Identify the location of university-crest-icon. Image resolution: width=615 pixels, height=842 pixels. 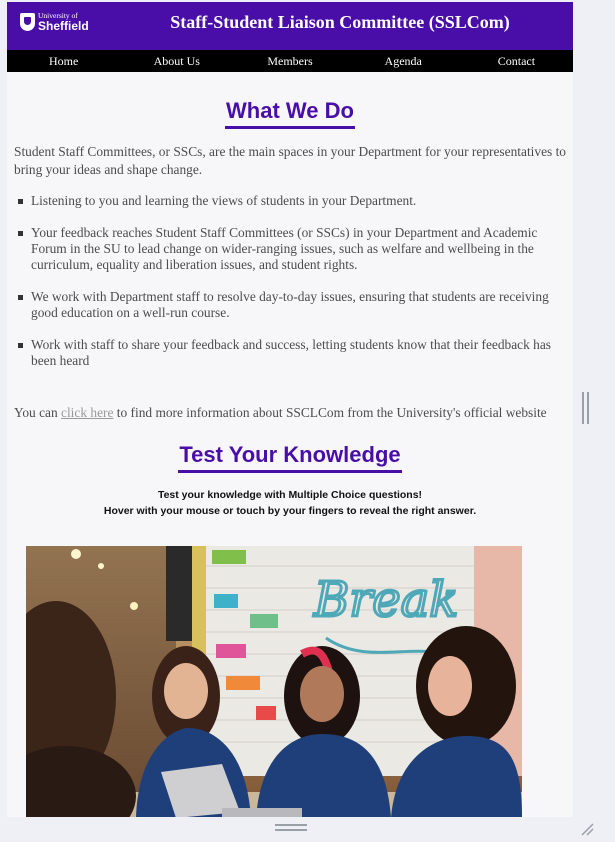
(27, 22).